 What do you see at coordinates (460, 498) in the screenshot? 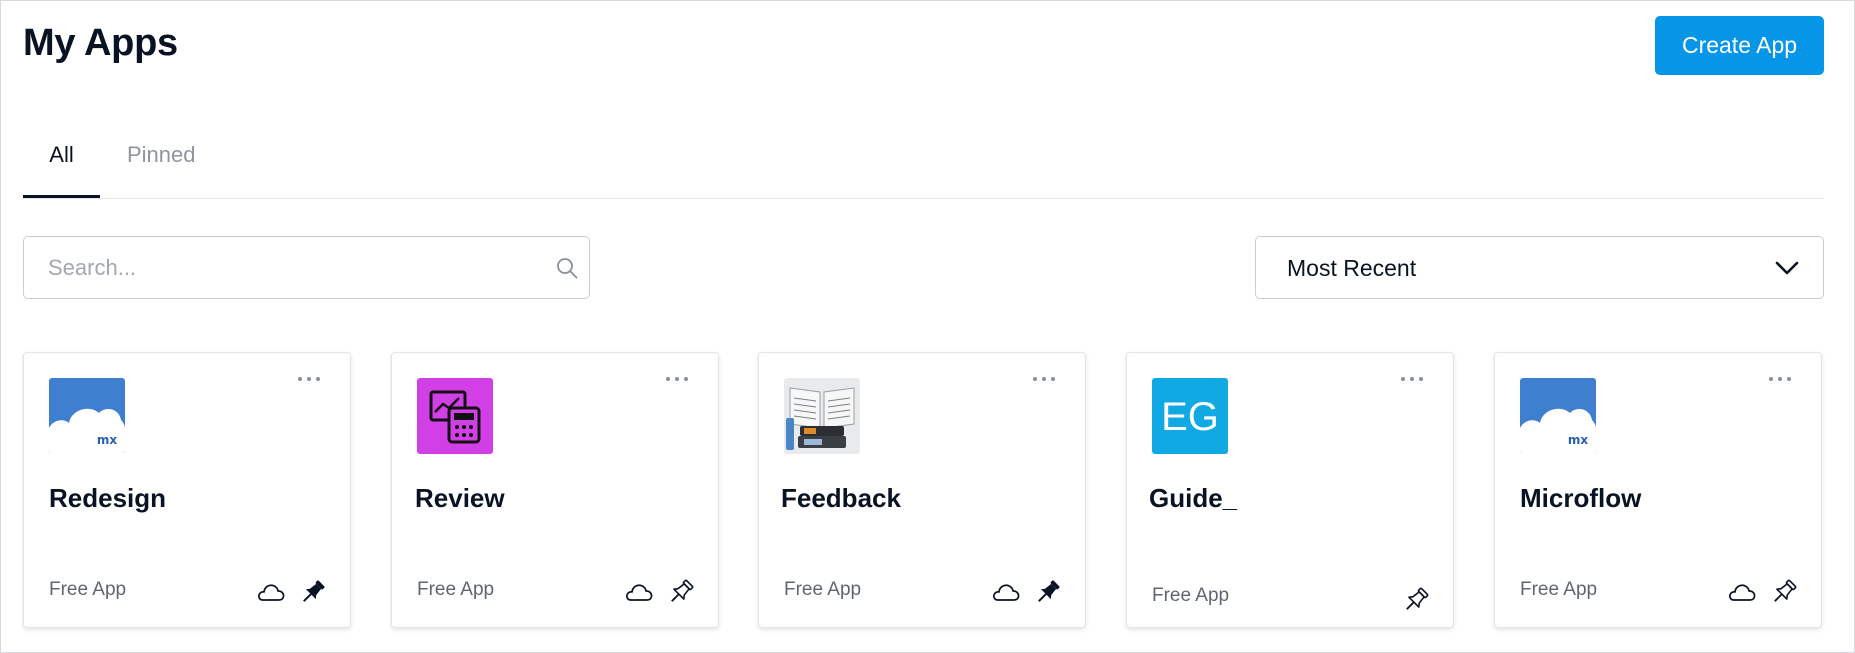
I see `app-name: Review` at bounding box center [460, 498].